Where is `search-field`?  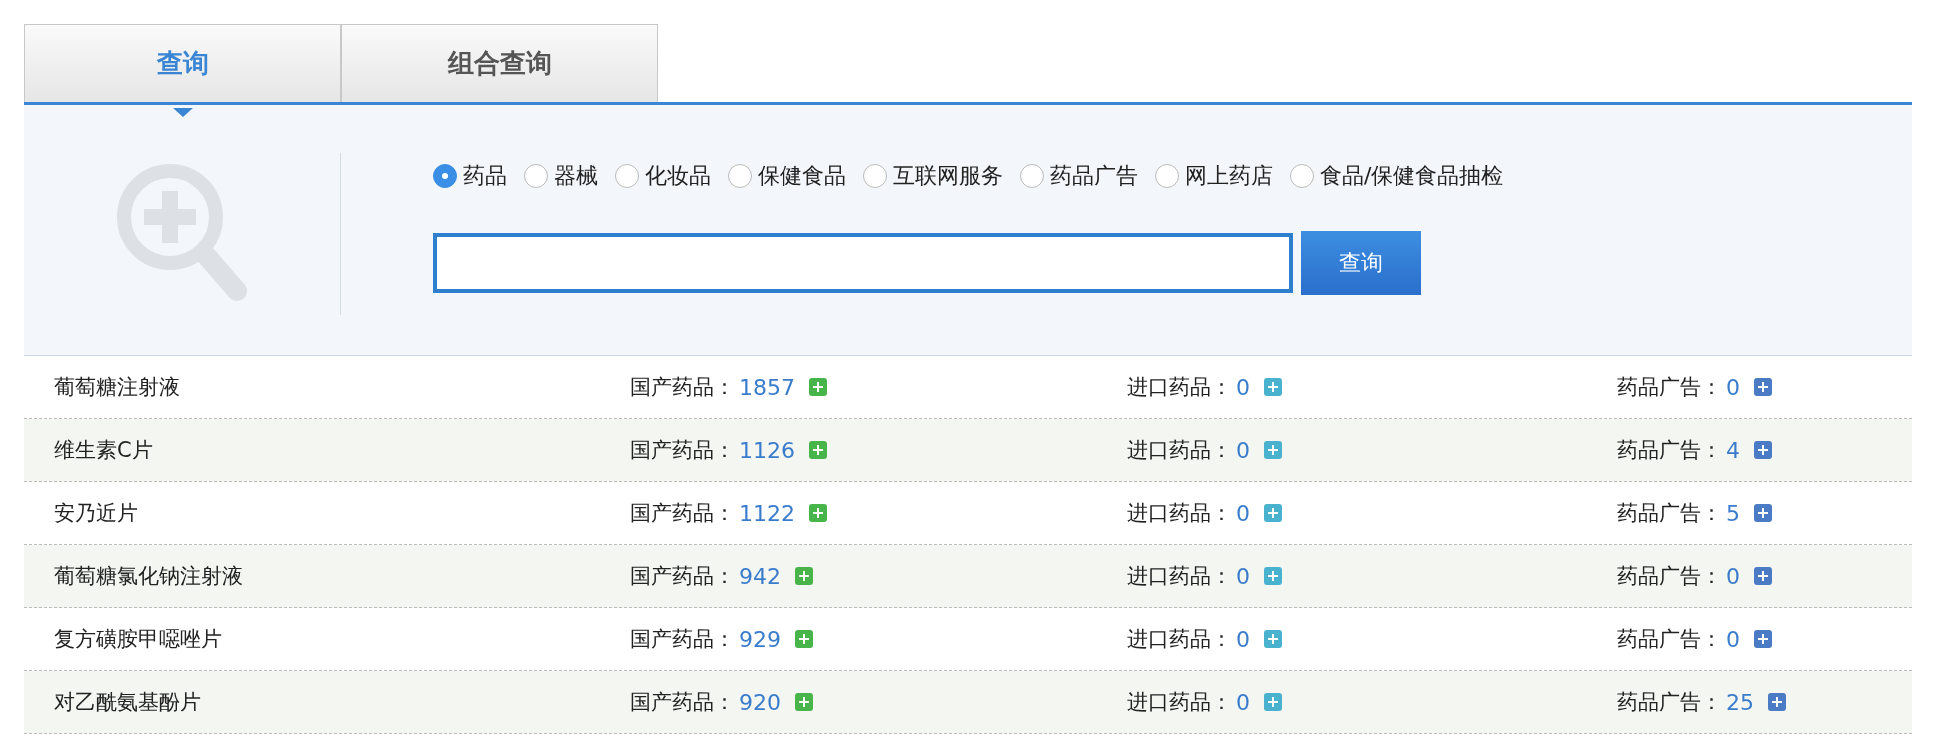 search-field is located at coordinates (863, 263).